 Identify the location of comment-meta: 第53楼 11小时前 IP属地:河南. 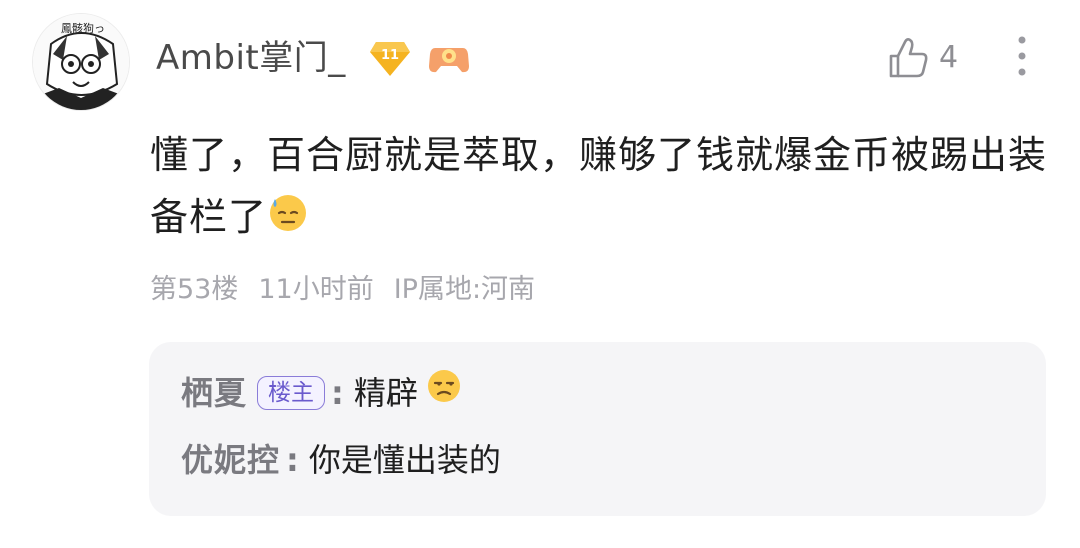
(352, 290).